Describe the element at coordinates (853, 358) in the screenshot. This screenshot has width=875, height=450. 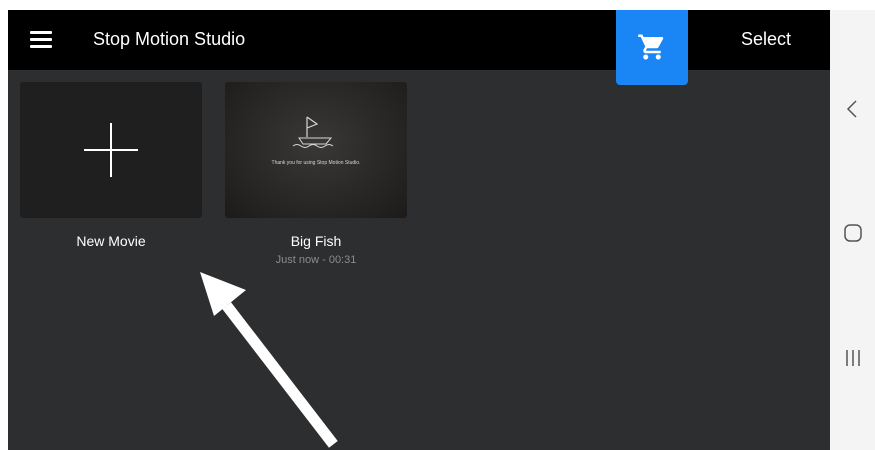
I see `recents-icon` at that location.